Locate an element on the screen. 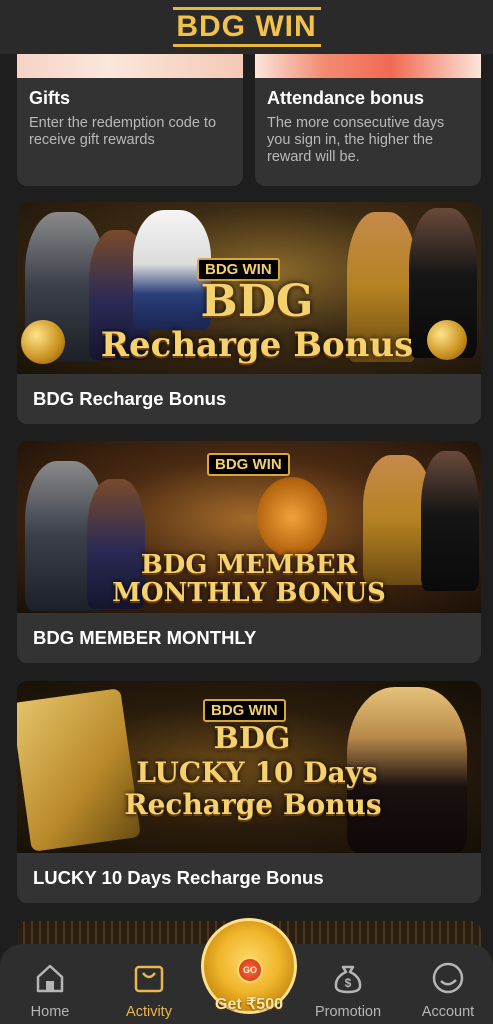 The width and height of the screenshot is (493, 1024). banner-headline: BDG MEMBER is located at coordinates (249, 565).